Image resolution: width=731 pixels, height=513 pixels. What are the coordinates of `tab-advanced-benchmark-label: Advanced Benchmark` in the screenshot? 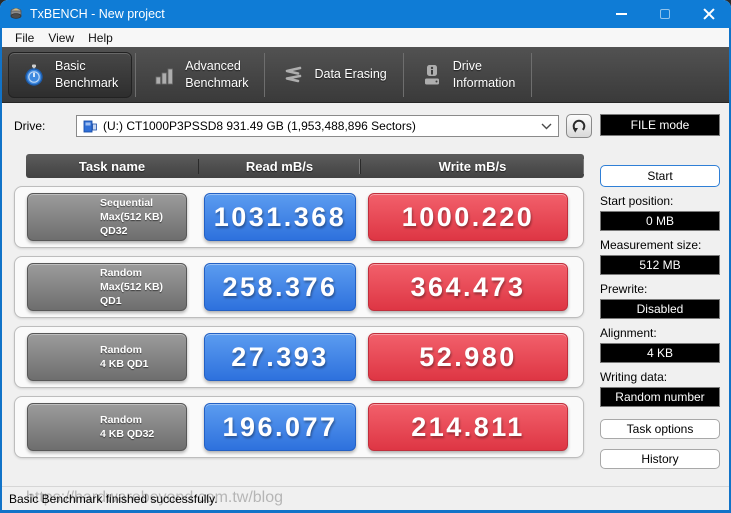 It's located at (217, 74).